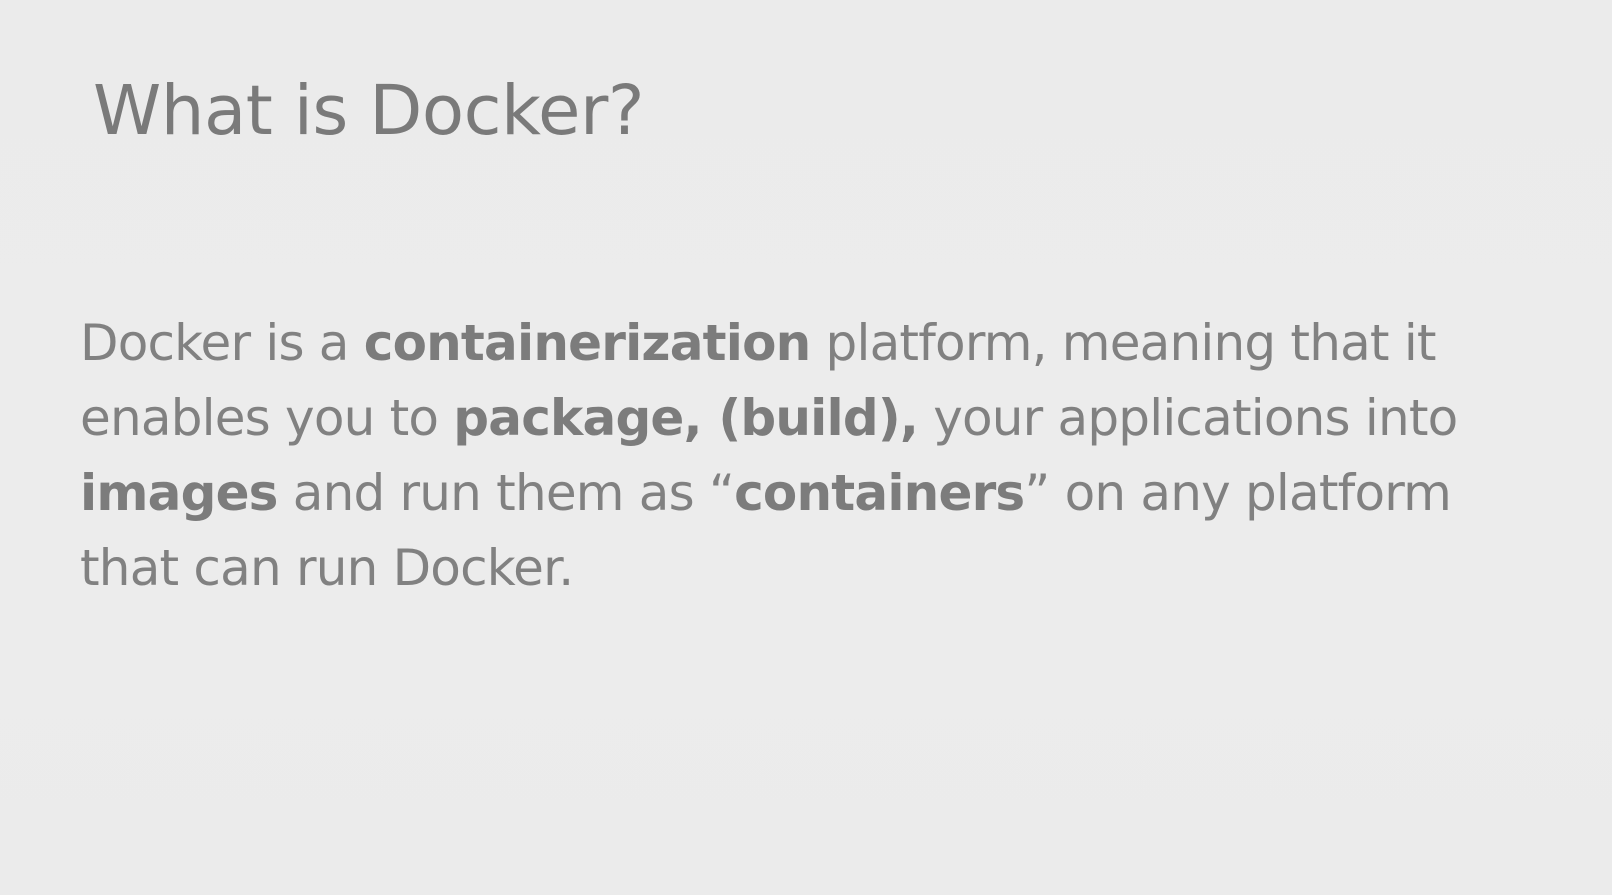  What do you see at coordinates (267, 418) in the screenshot?
I see `body-text: enables you to` at bounding box center [267, 418].